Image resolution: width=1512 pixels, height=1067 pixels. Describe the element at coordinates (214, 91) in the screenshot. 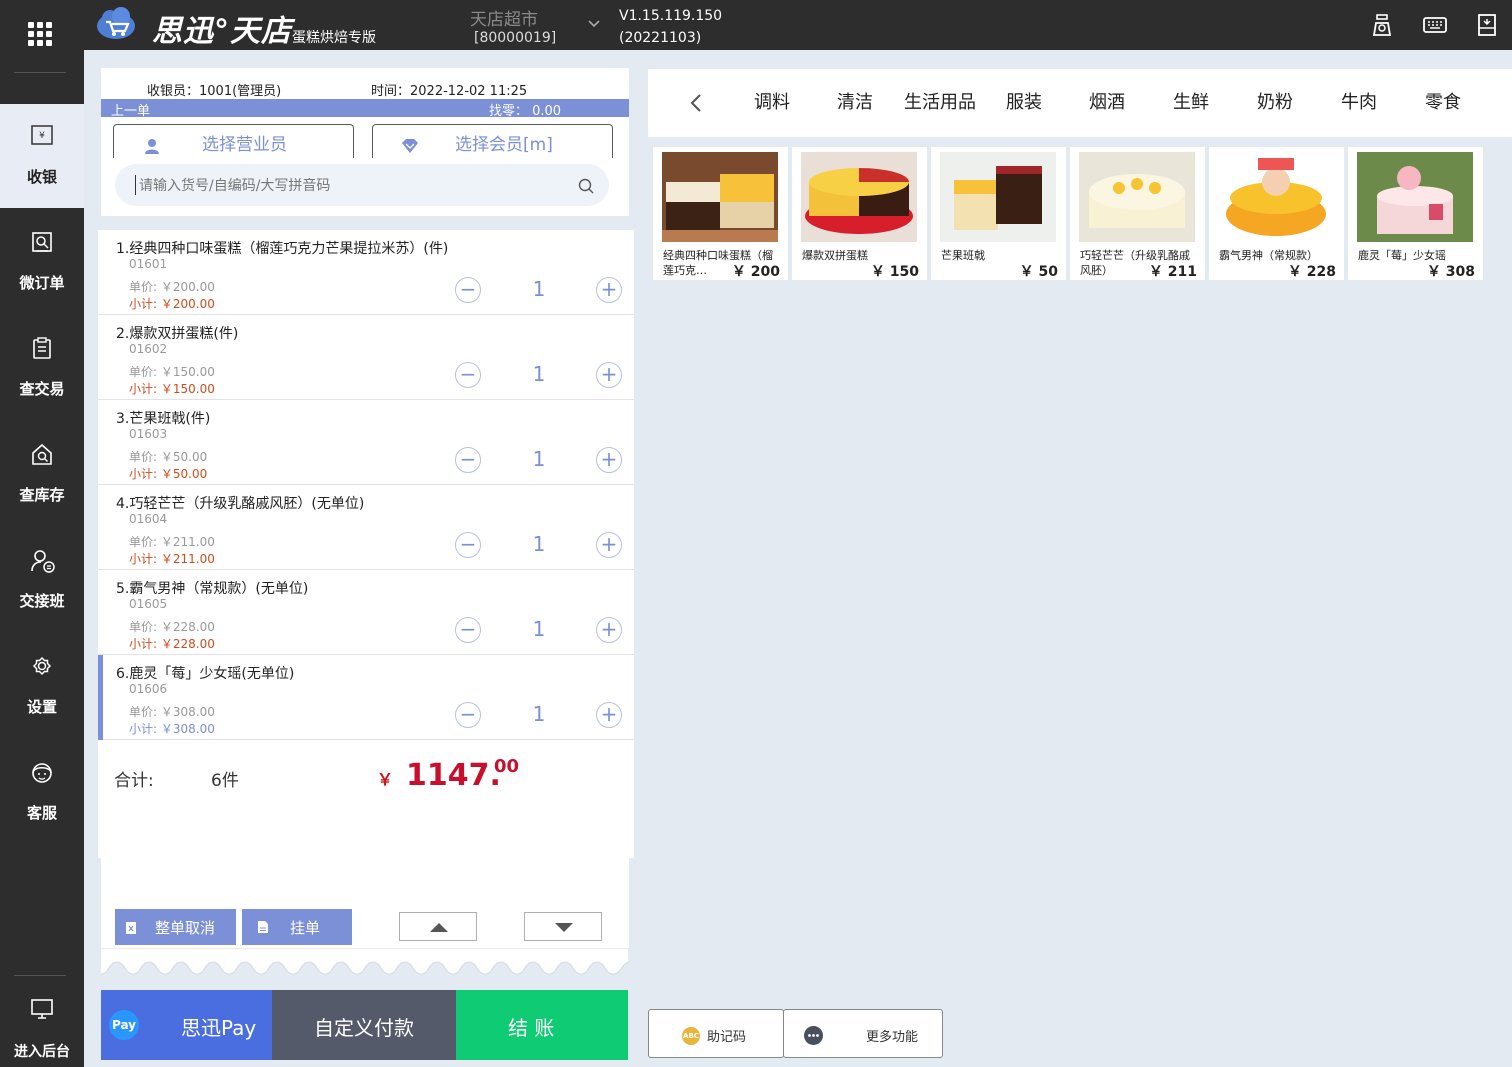

I see `cashier-info: 收银员：1001(管理员)` at that location.